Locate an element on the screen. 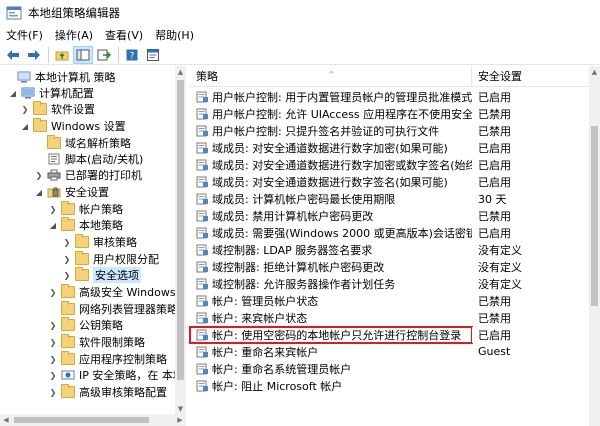 The image size is (600, 426). tree-item-ip-security: ❯ IP 安全策略，在 本地 is located at coordinates (116, 375).